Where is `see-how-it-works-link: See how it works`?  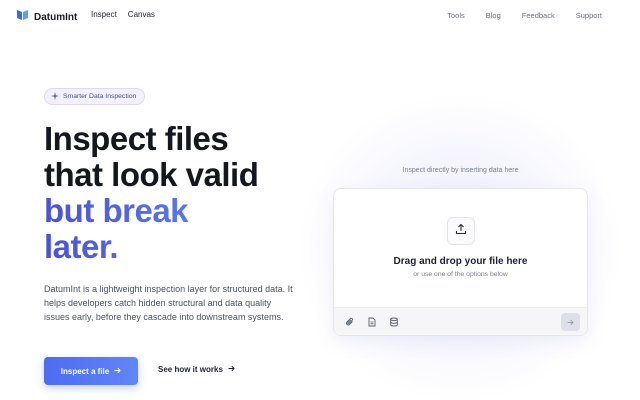
see-how-it-works-link: See how it works is located at coordinates (196, 369).